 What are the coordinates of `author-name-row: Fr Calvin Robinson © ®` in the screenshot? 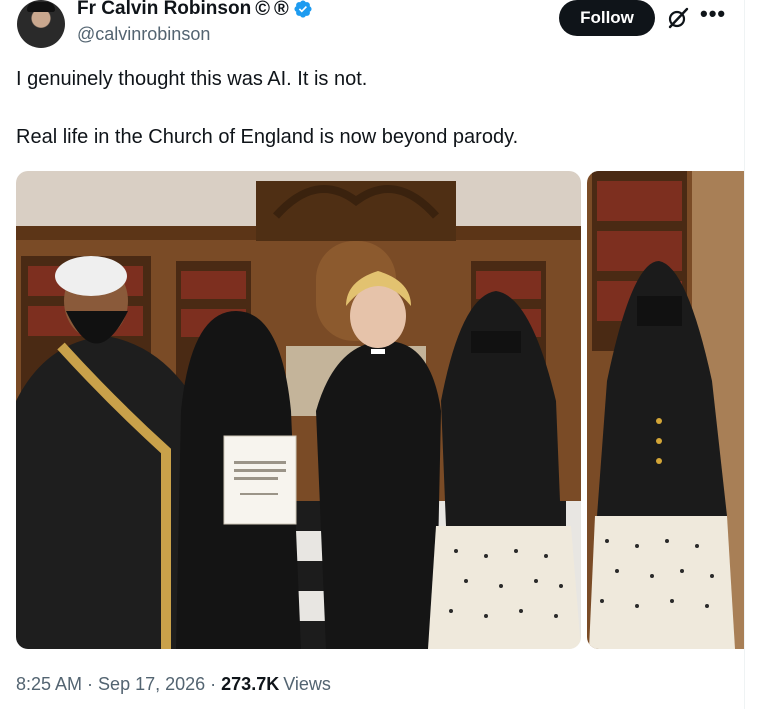 It's located at (195, 10).